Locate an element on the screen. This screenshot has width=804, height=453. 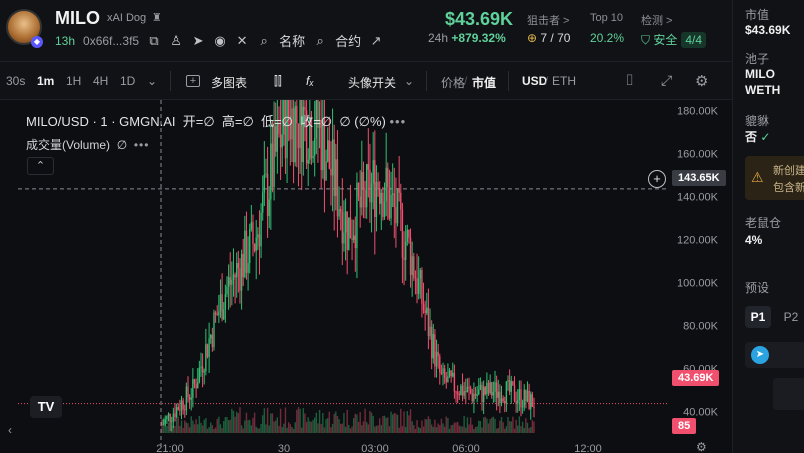
check-label: 检测 > is located at coordinates (656, 20).